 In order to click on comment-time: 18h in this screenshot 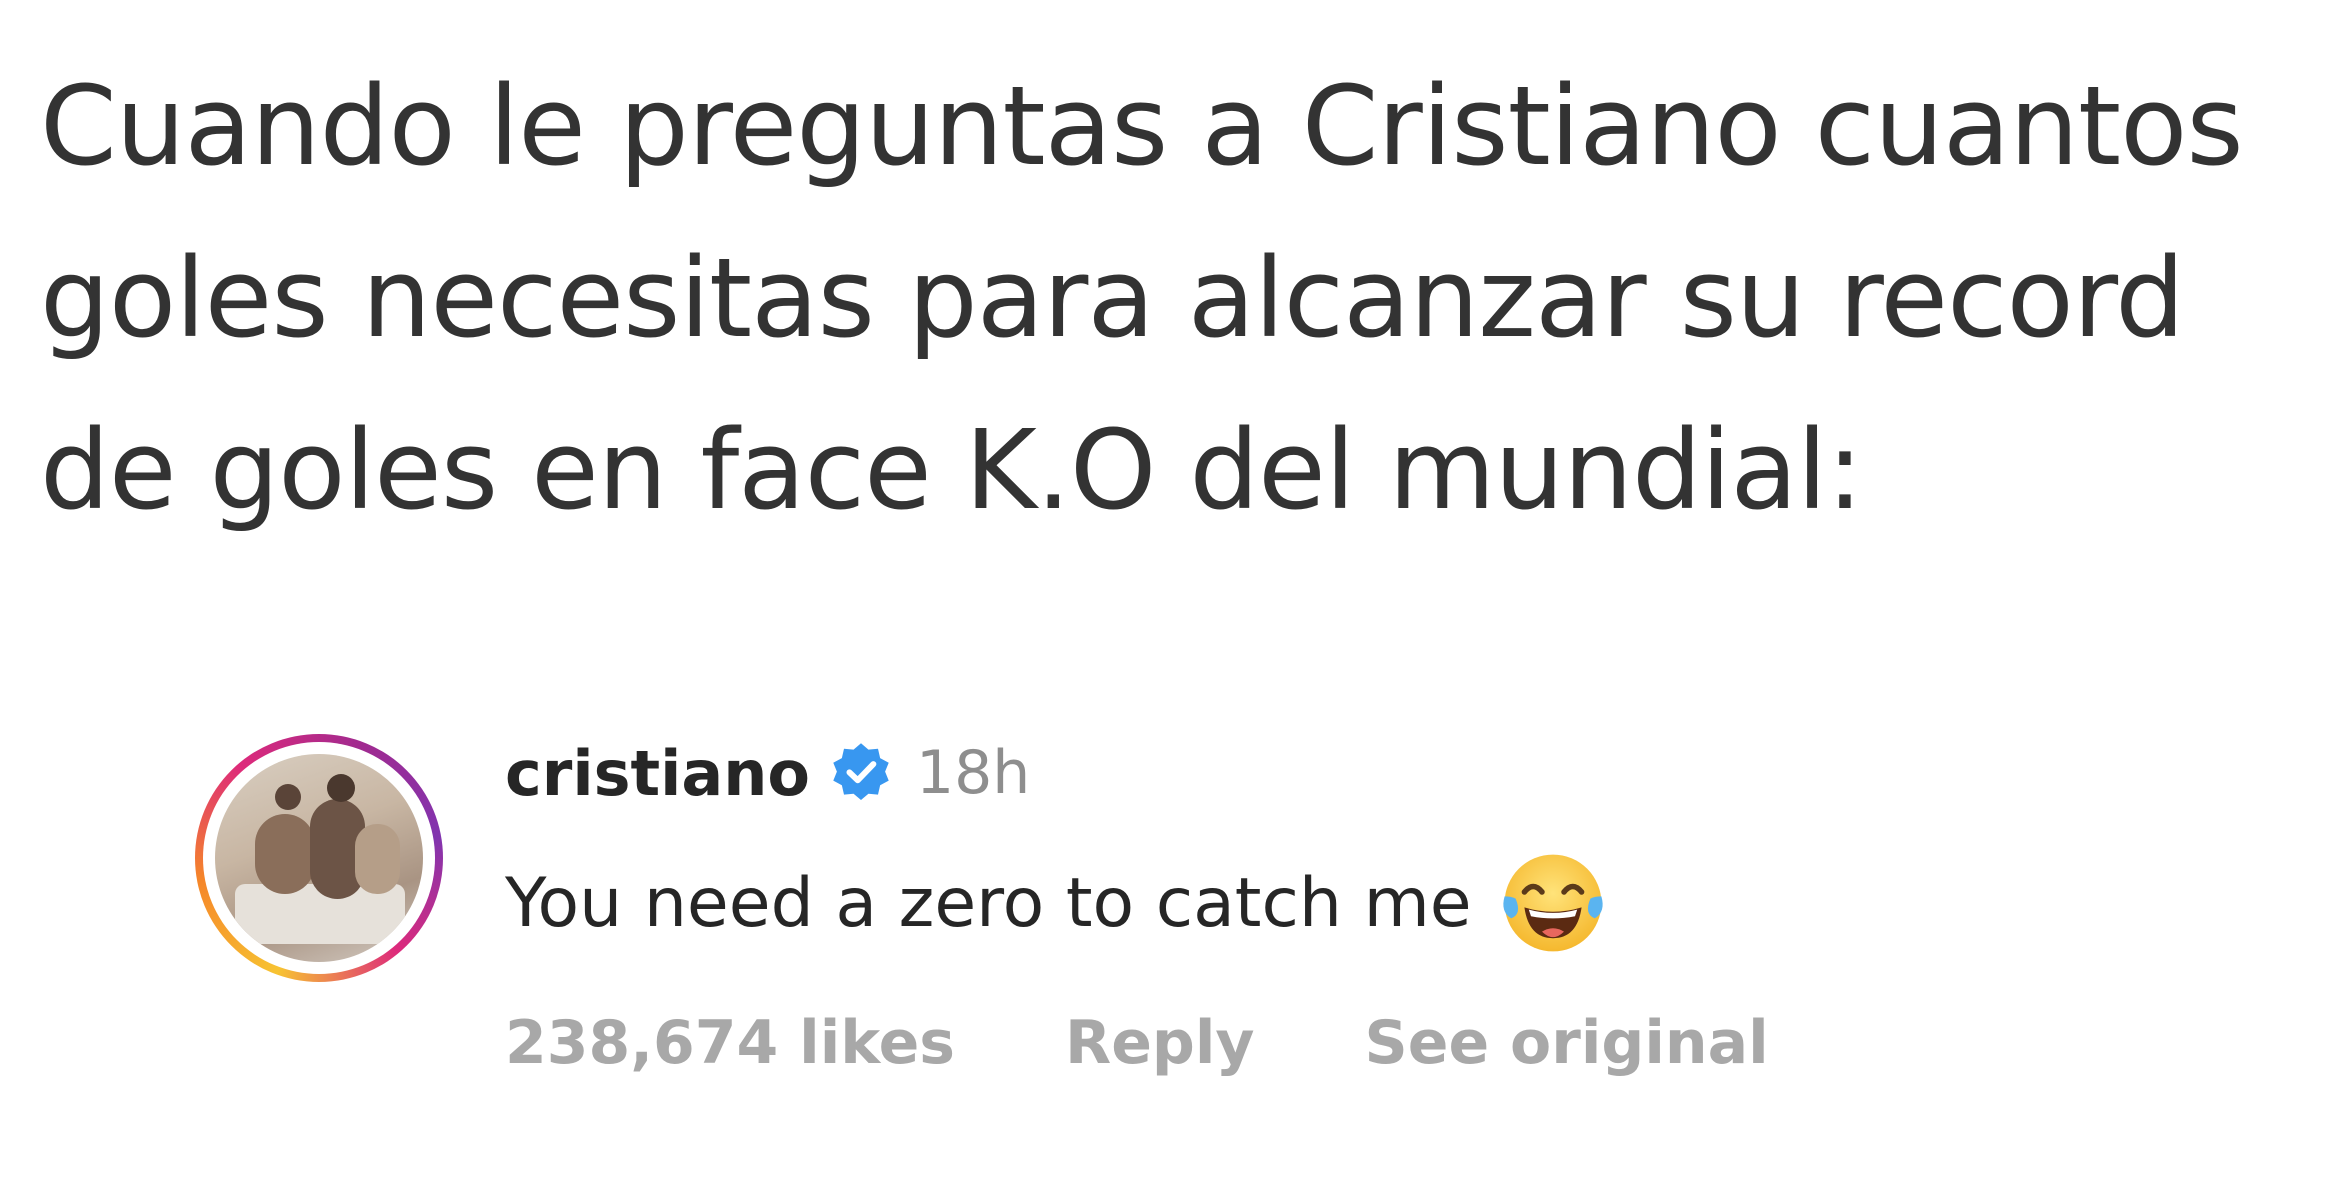, I will do `click(973, 773)`.